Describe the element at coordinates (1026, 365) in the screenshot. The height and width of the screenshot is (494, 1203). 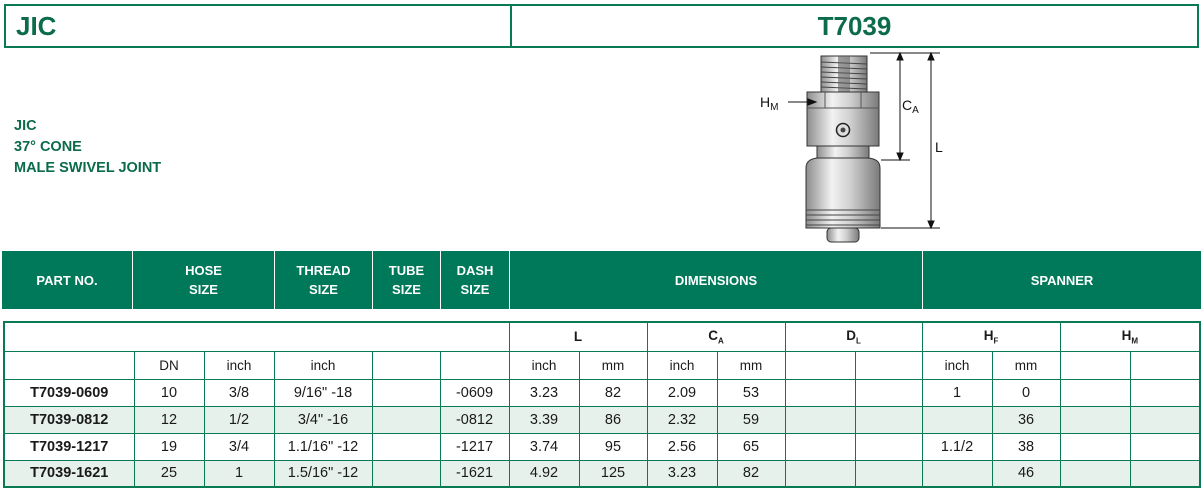
I see `unit-hf-mm: mm` at that location.